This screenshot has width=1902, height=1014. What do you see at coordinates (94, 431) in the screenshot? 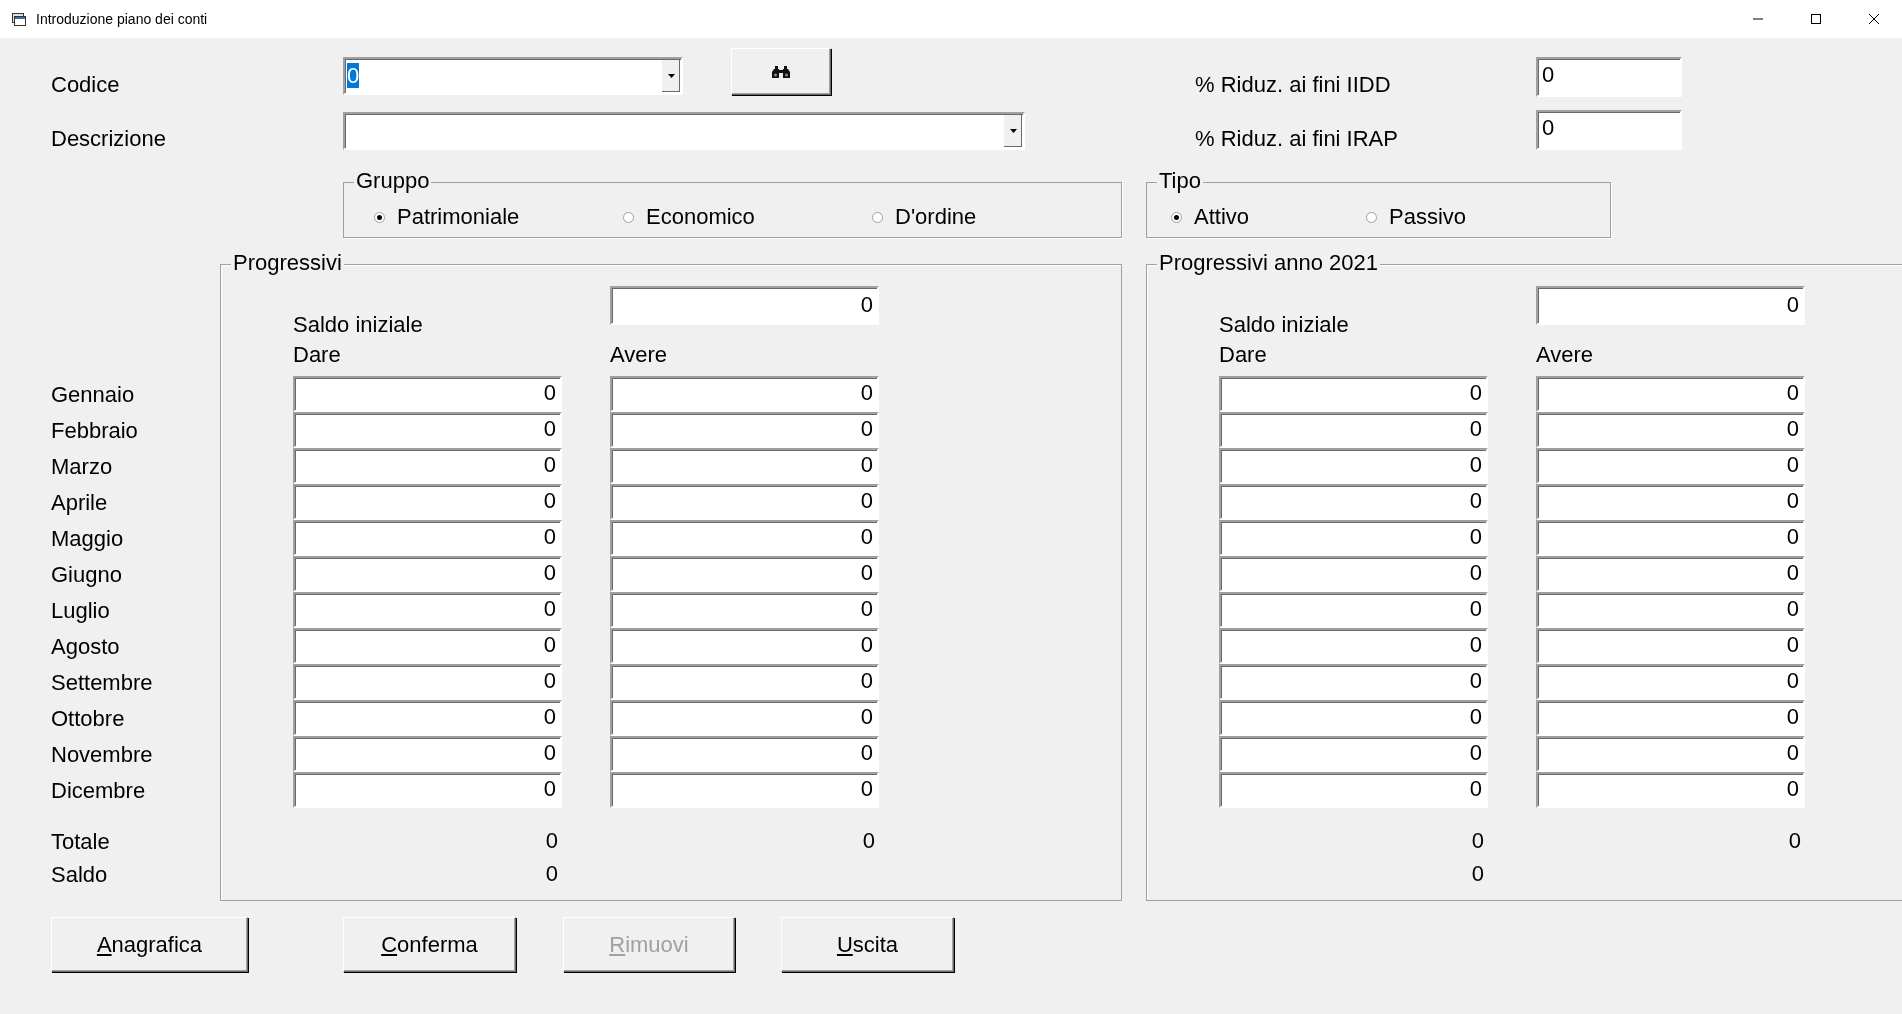
I see `month-label: Febbraio` at bounding box center [94, 431].